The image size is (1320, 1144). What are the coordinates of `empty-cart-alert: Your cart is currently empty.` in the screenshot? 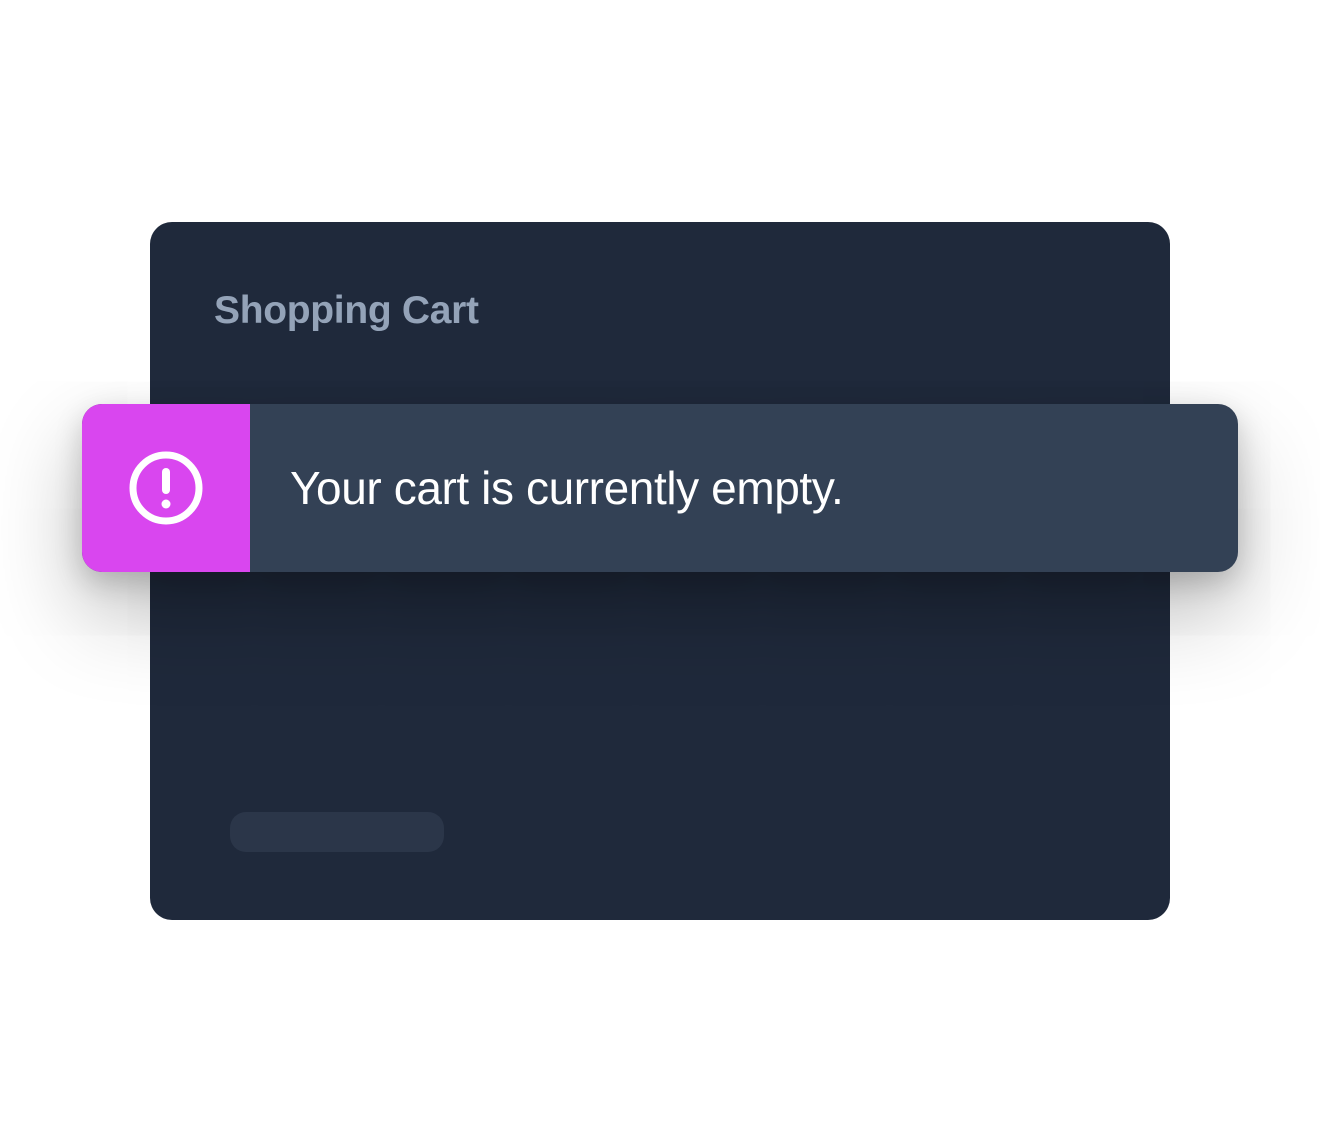 It's located at (660, 488).